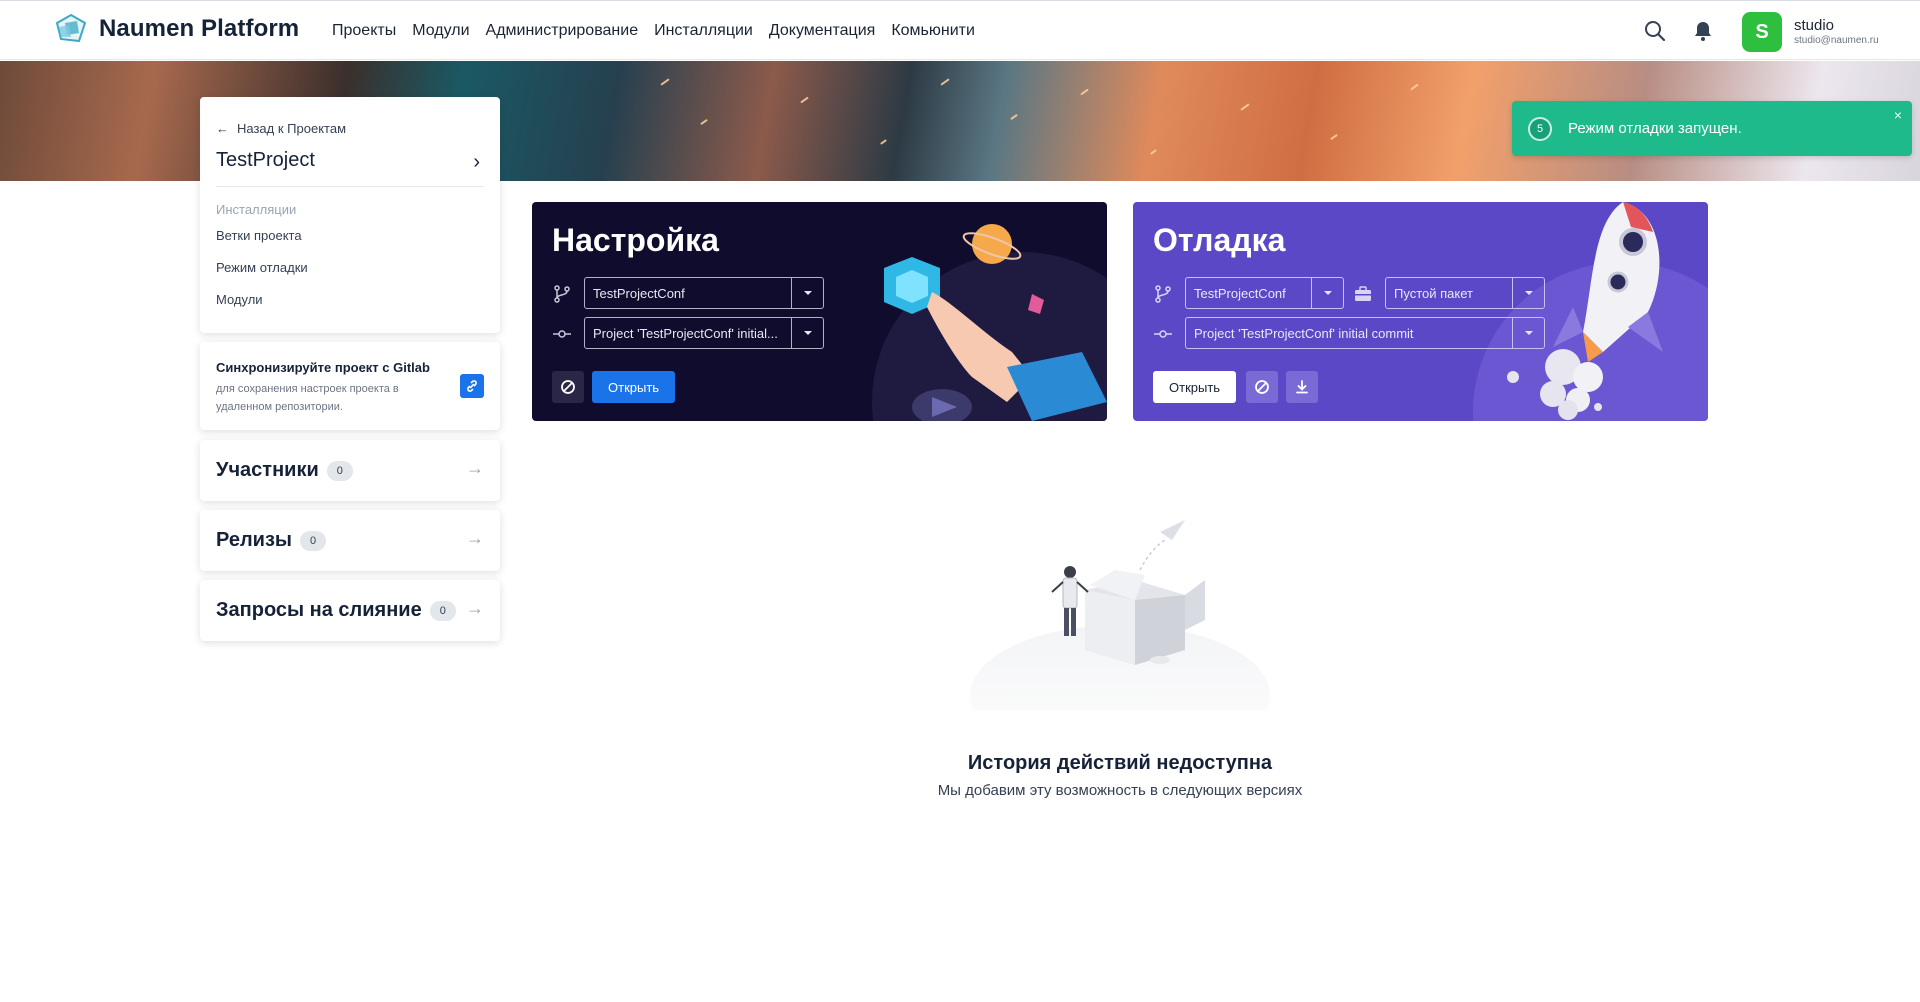 This screenshot has width=1920, height=1002. I want to click on download-icon, so click(1302, 387).